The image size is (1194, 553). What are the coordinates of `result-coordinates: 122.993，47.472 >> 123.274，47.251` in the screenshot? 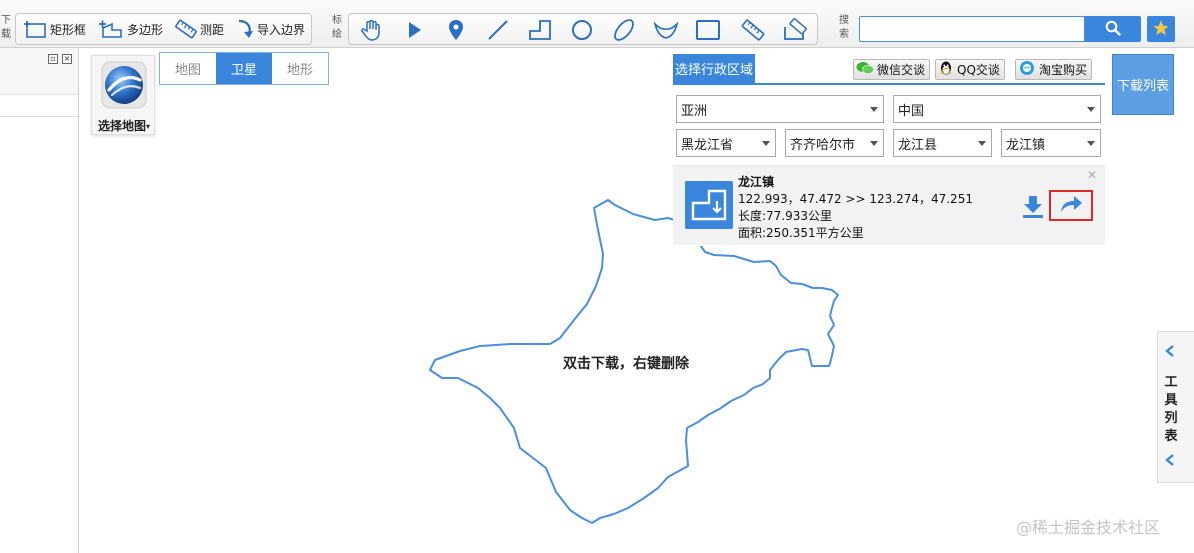 It's located at (855, 199).